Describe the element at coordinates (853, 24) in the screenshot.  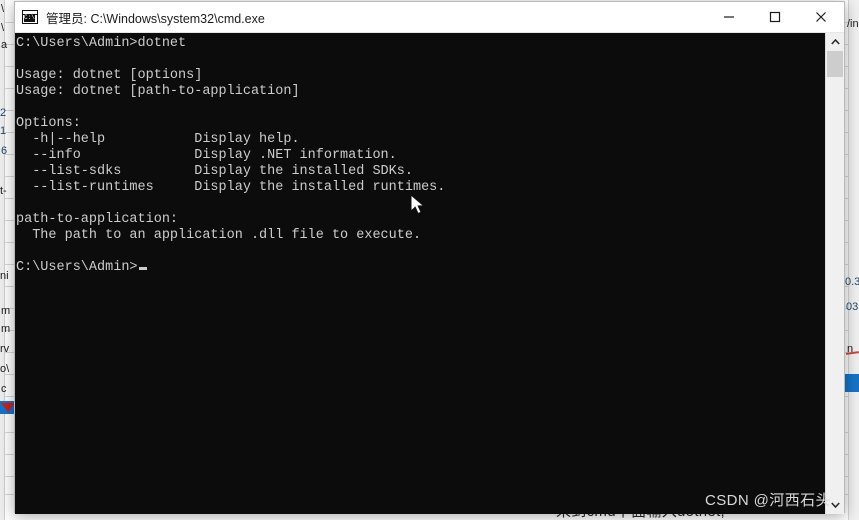
I see `background-text-fragment: /in` at that location.